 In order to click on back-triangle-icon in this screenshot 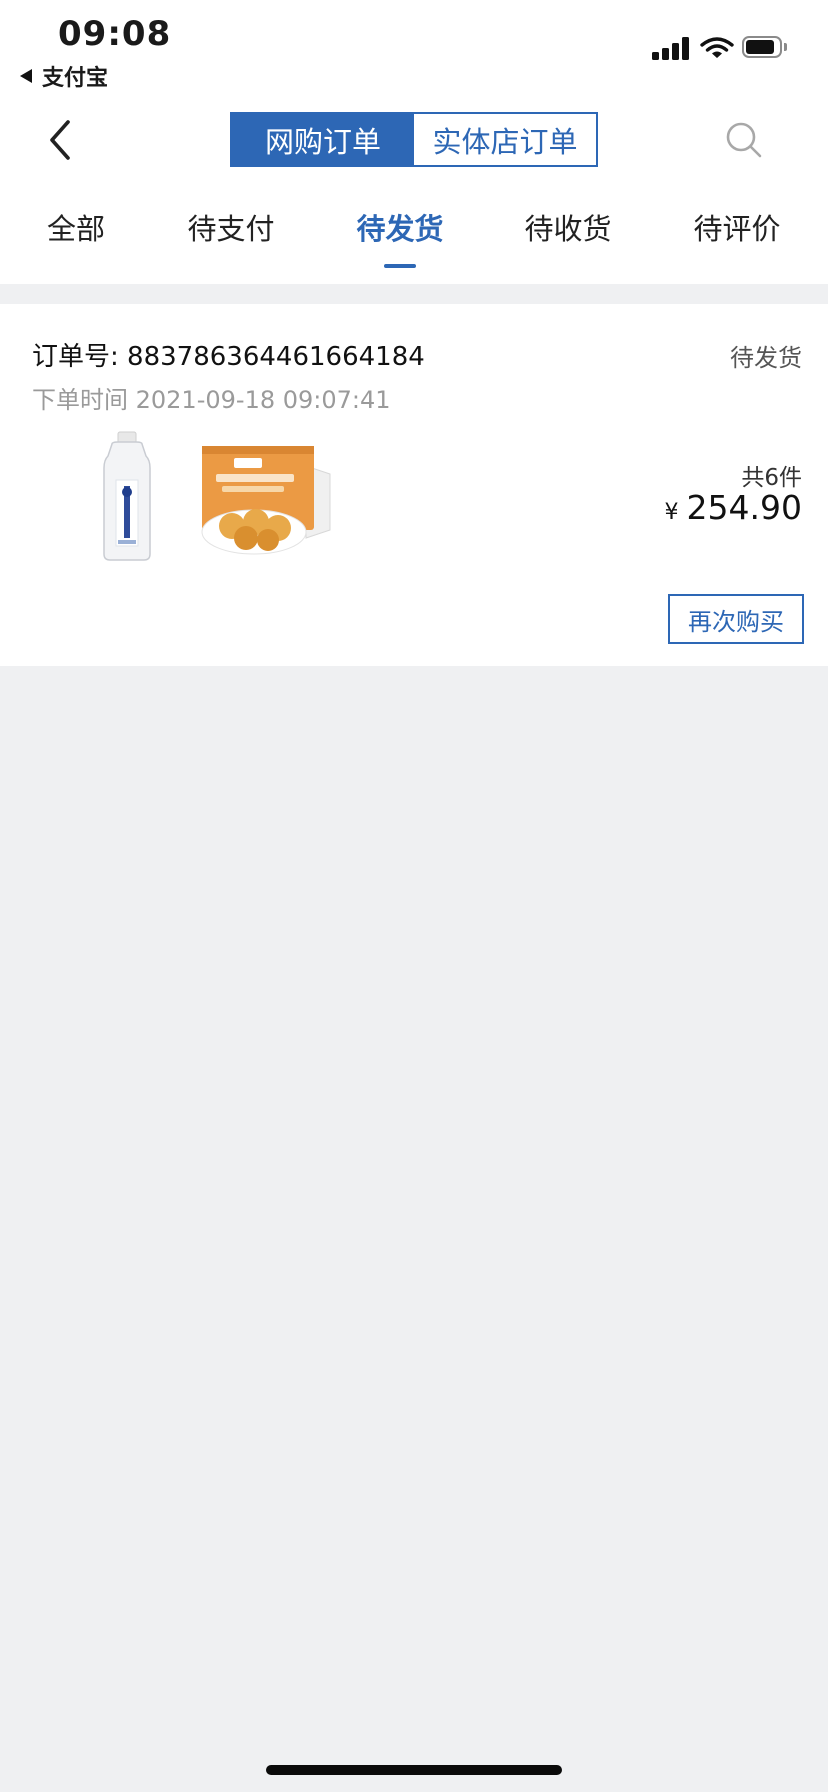, I will do `click(26, 76)`.